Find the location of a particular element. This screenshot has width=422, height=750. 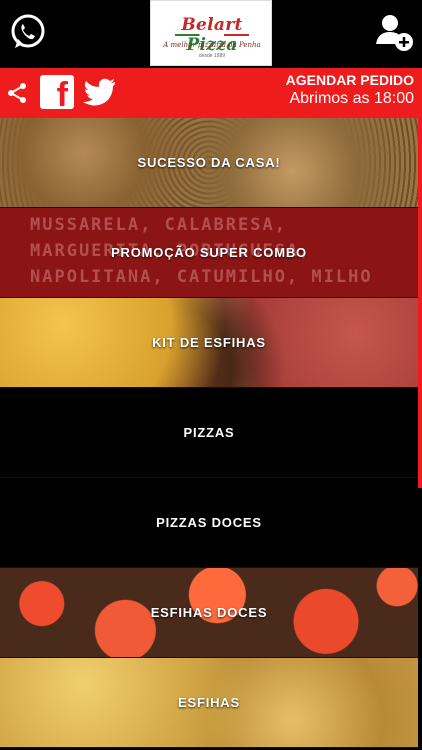

category-label: ESFIHAS is located at coordinates (209, 702).